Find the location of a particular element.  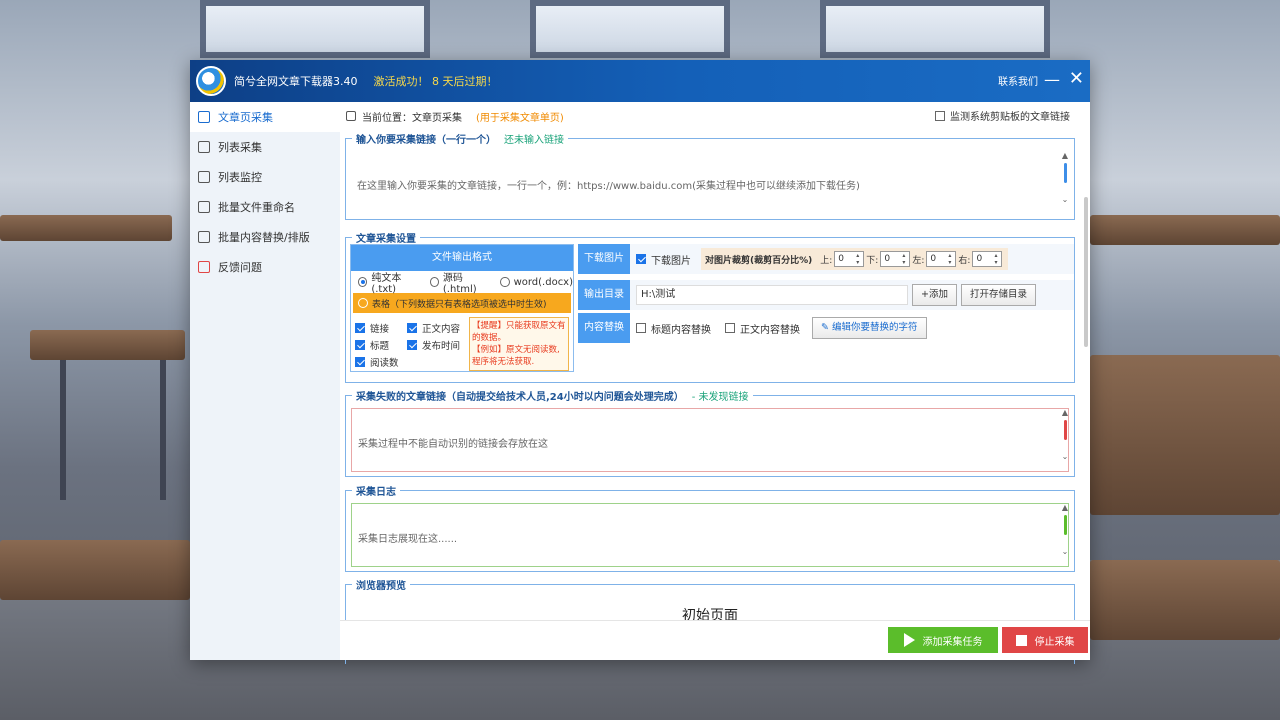

crop-right-label: 右: is located at coordinates (964, 260).